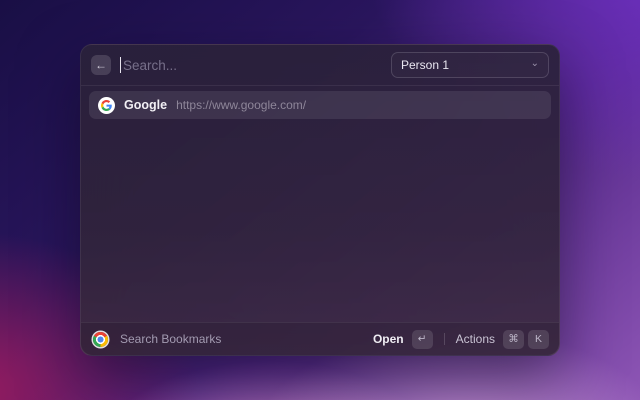  Describe the element at coordinates (526, 339) in the screenshot. I see `actions-key-combo: ⌘ K` at that location.